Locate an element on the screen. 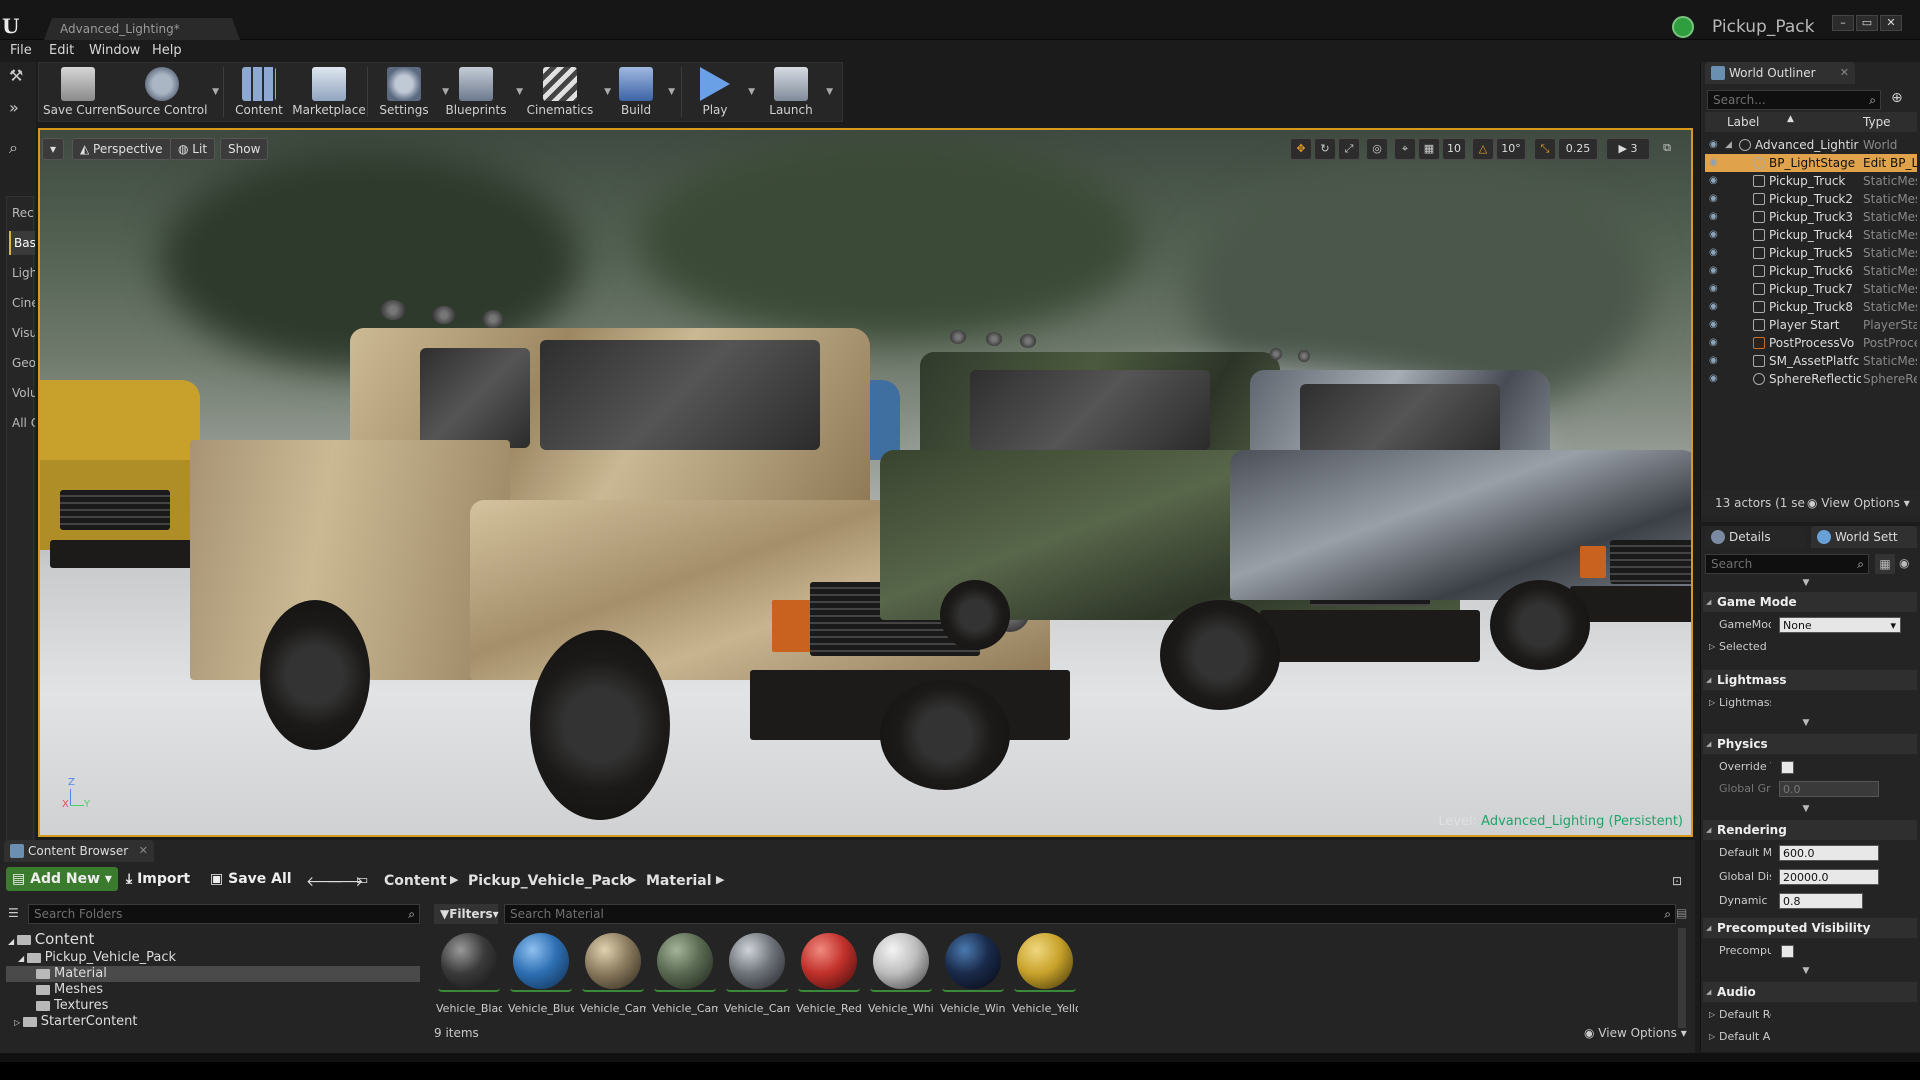  show-button: Show is located at coordinates (244, 149).